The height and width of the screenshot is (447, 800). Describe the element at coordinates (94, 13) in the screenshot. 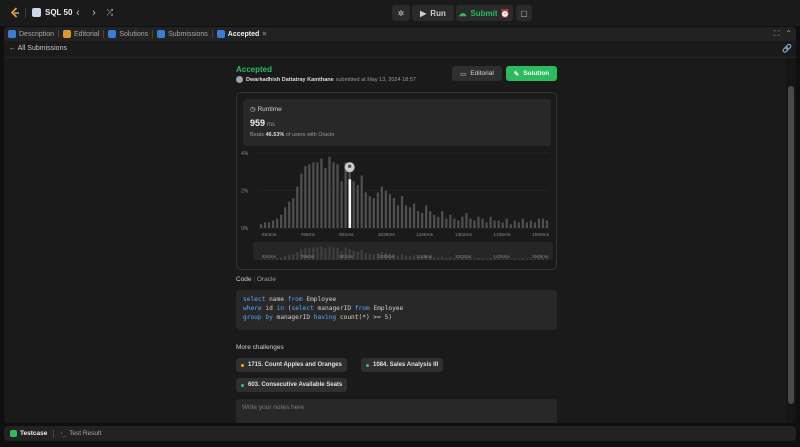

I see `next-problem-icon: ›` at that location.